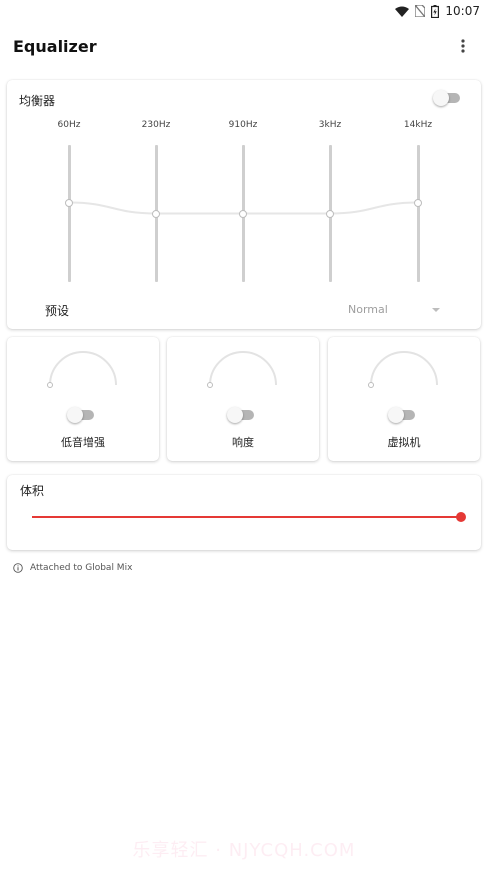 This screenshot has height=869, width=488. Describe the element at coordinates (83, 442) in the screenshot. I see `effect-label: 低音增强` at that location.